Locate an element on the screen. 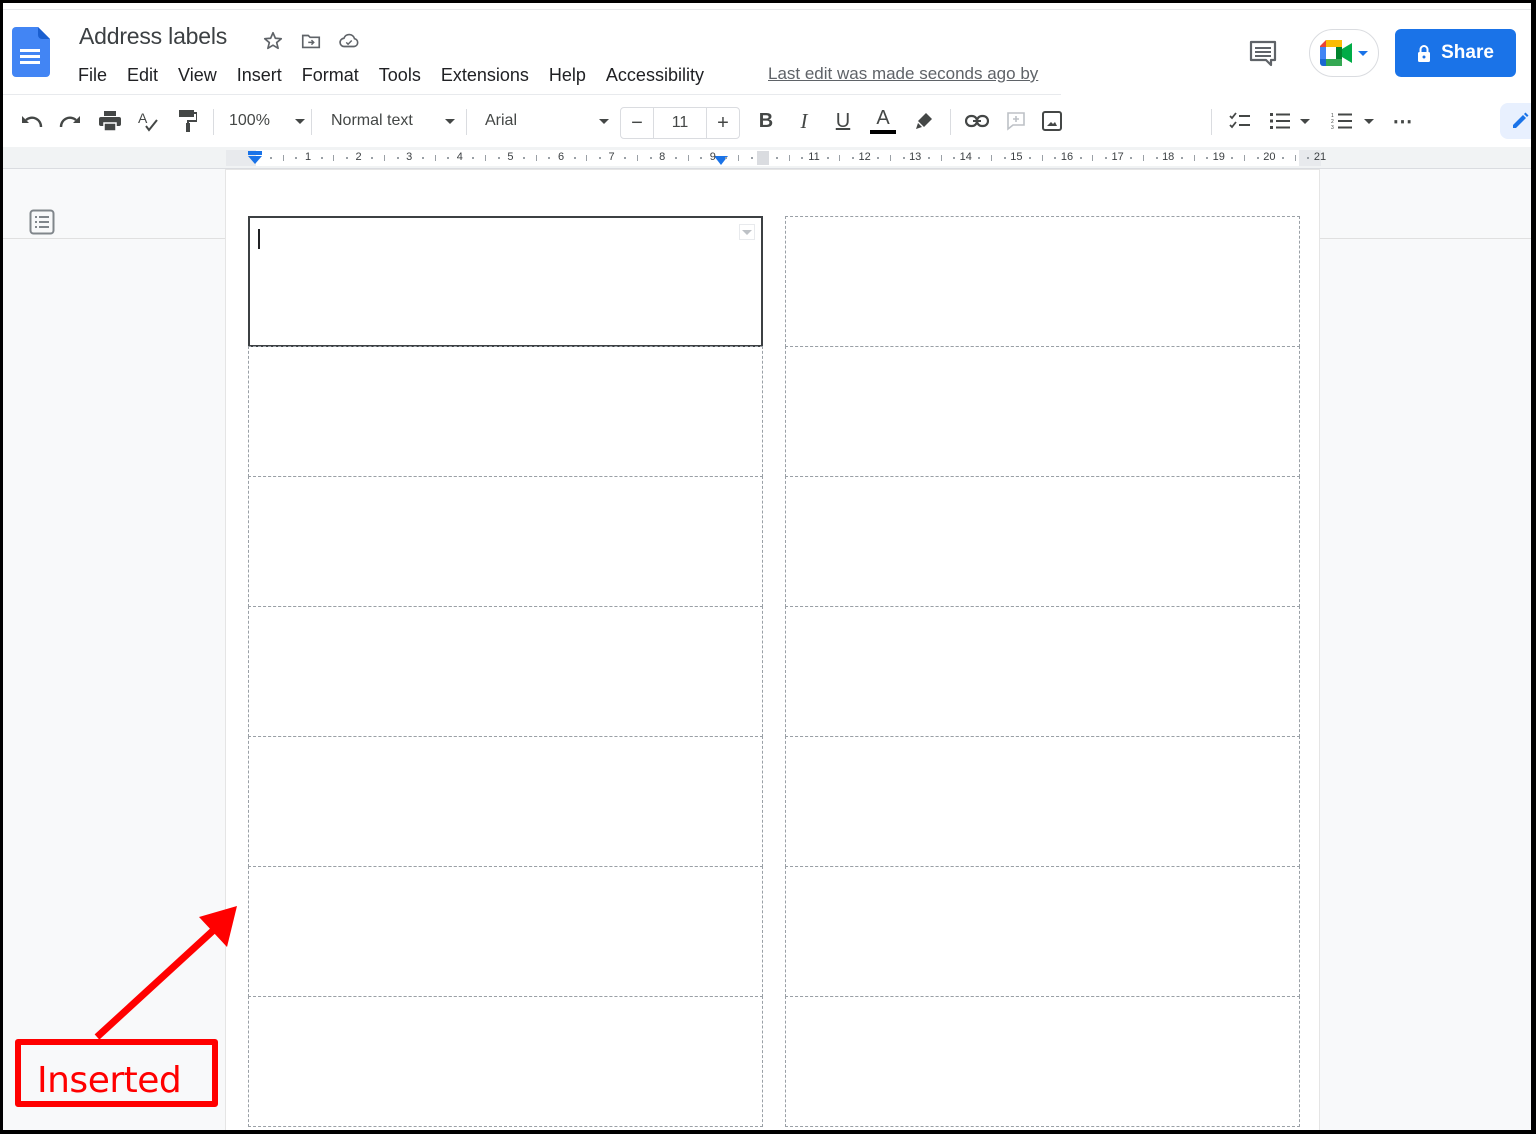 This screenshot has width=1536, height=1134. add-comment-icon is located at coordinates (1016, 121).